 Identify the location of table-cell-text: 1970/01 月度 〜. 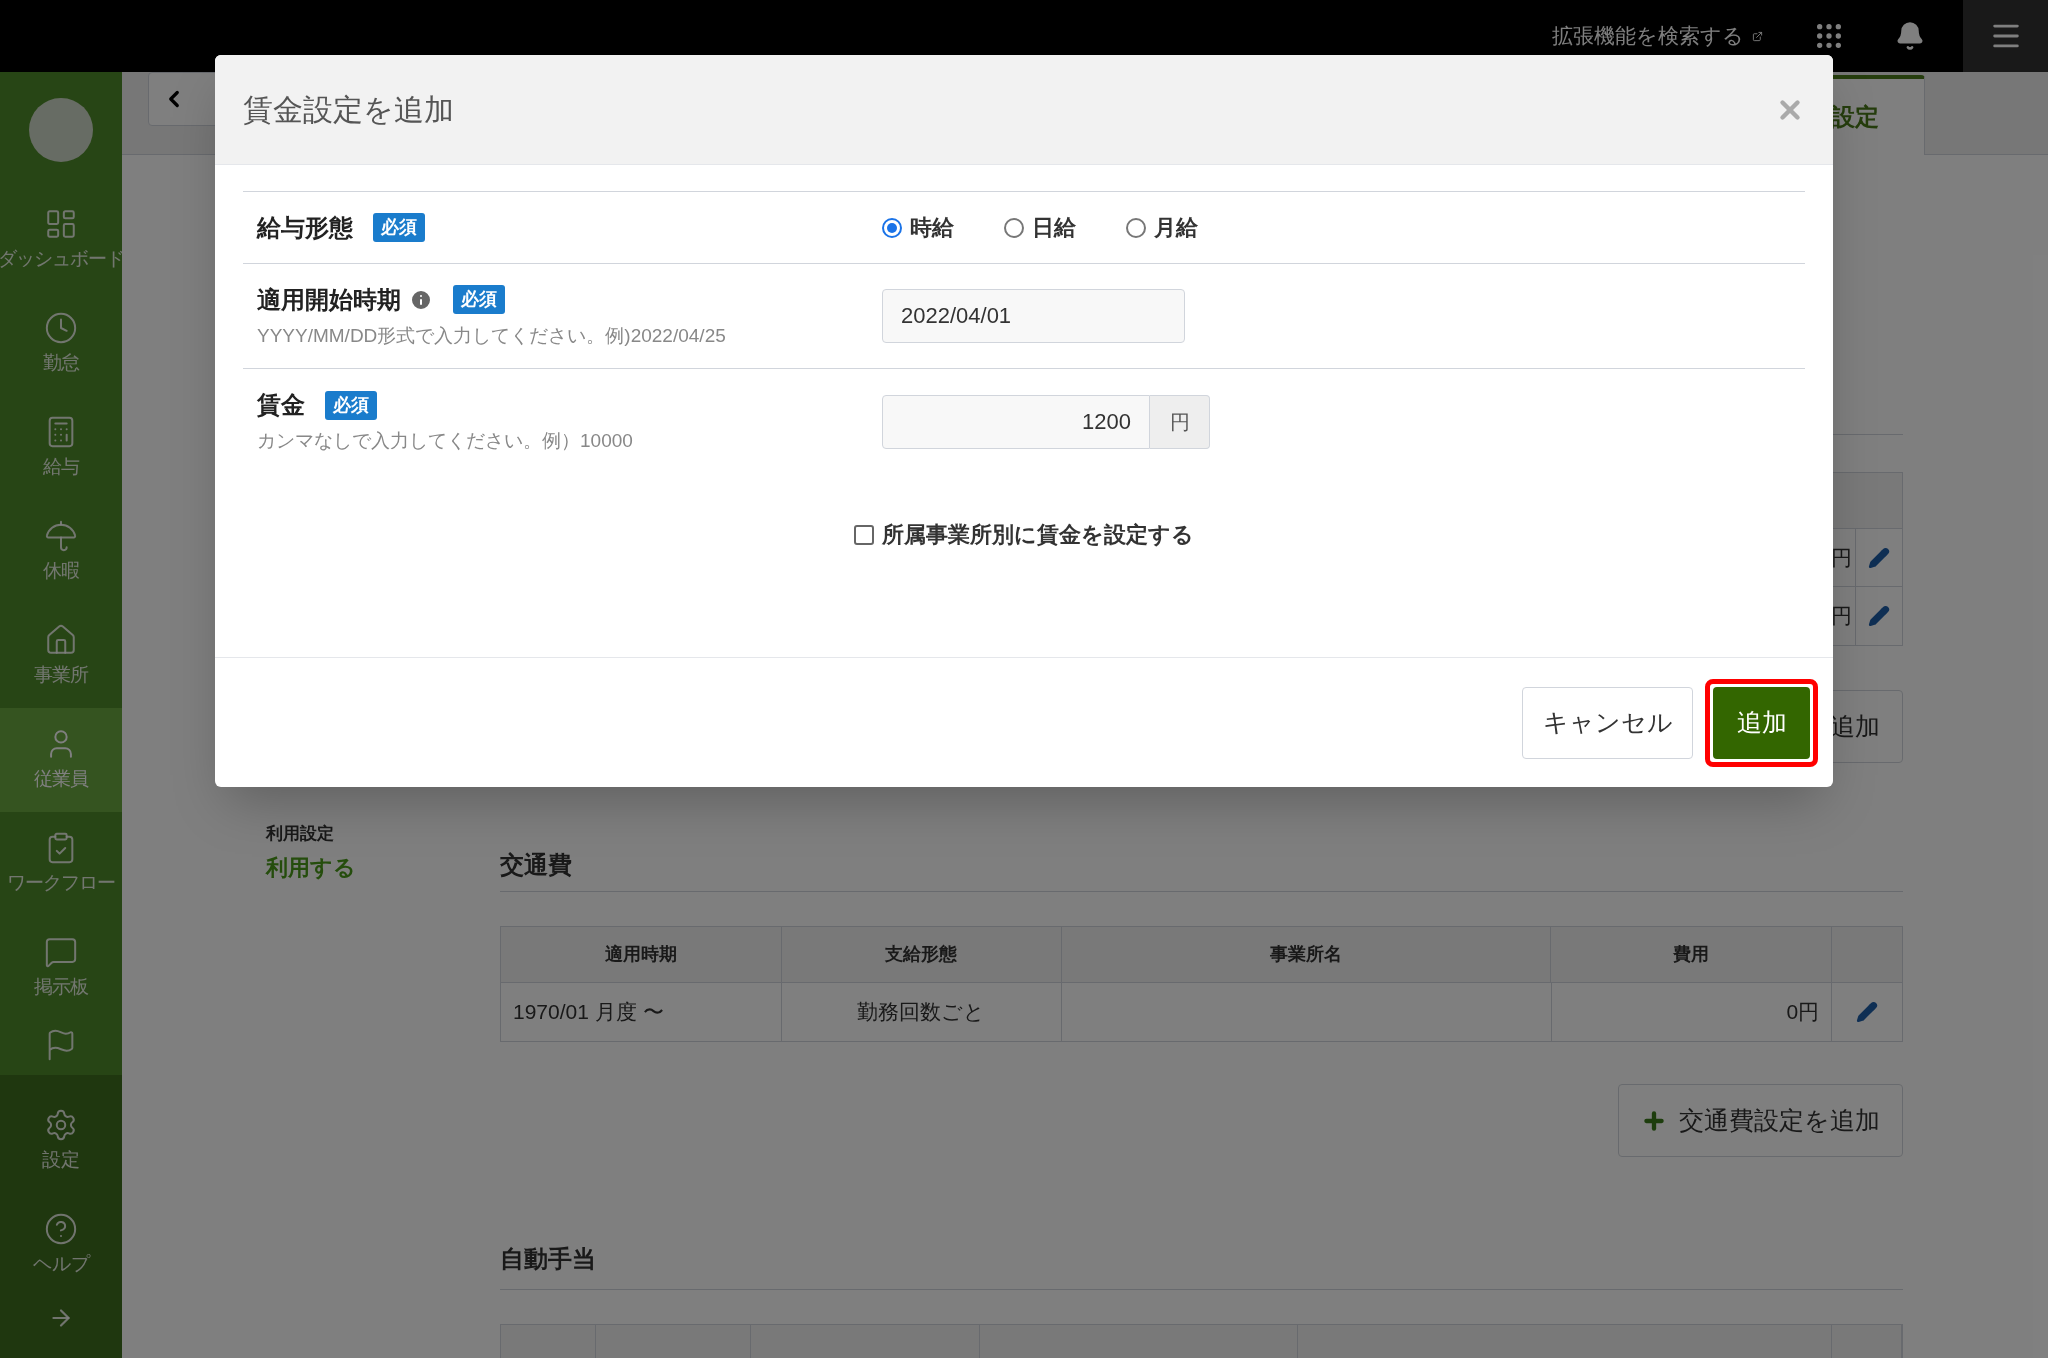
(588, 1012).